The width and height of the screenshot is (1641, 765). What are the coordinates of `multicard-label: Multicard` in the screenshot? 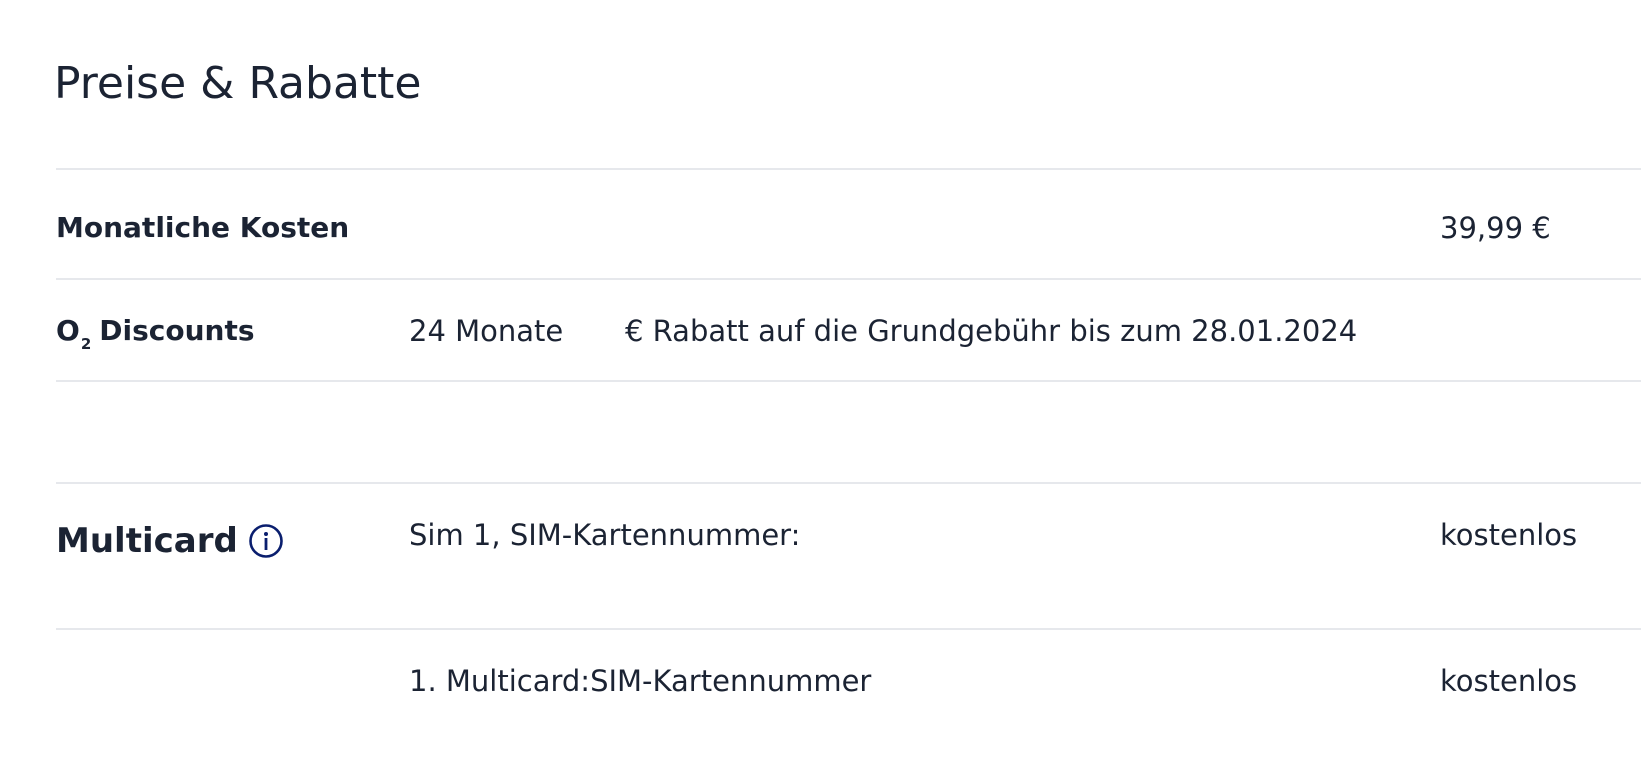 It's located at (147, 541).